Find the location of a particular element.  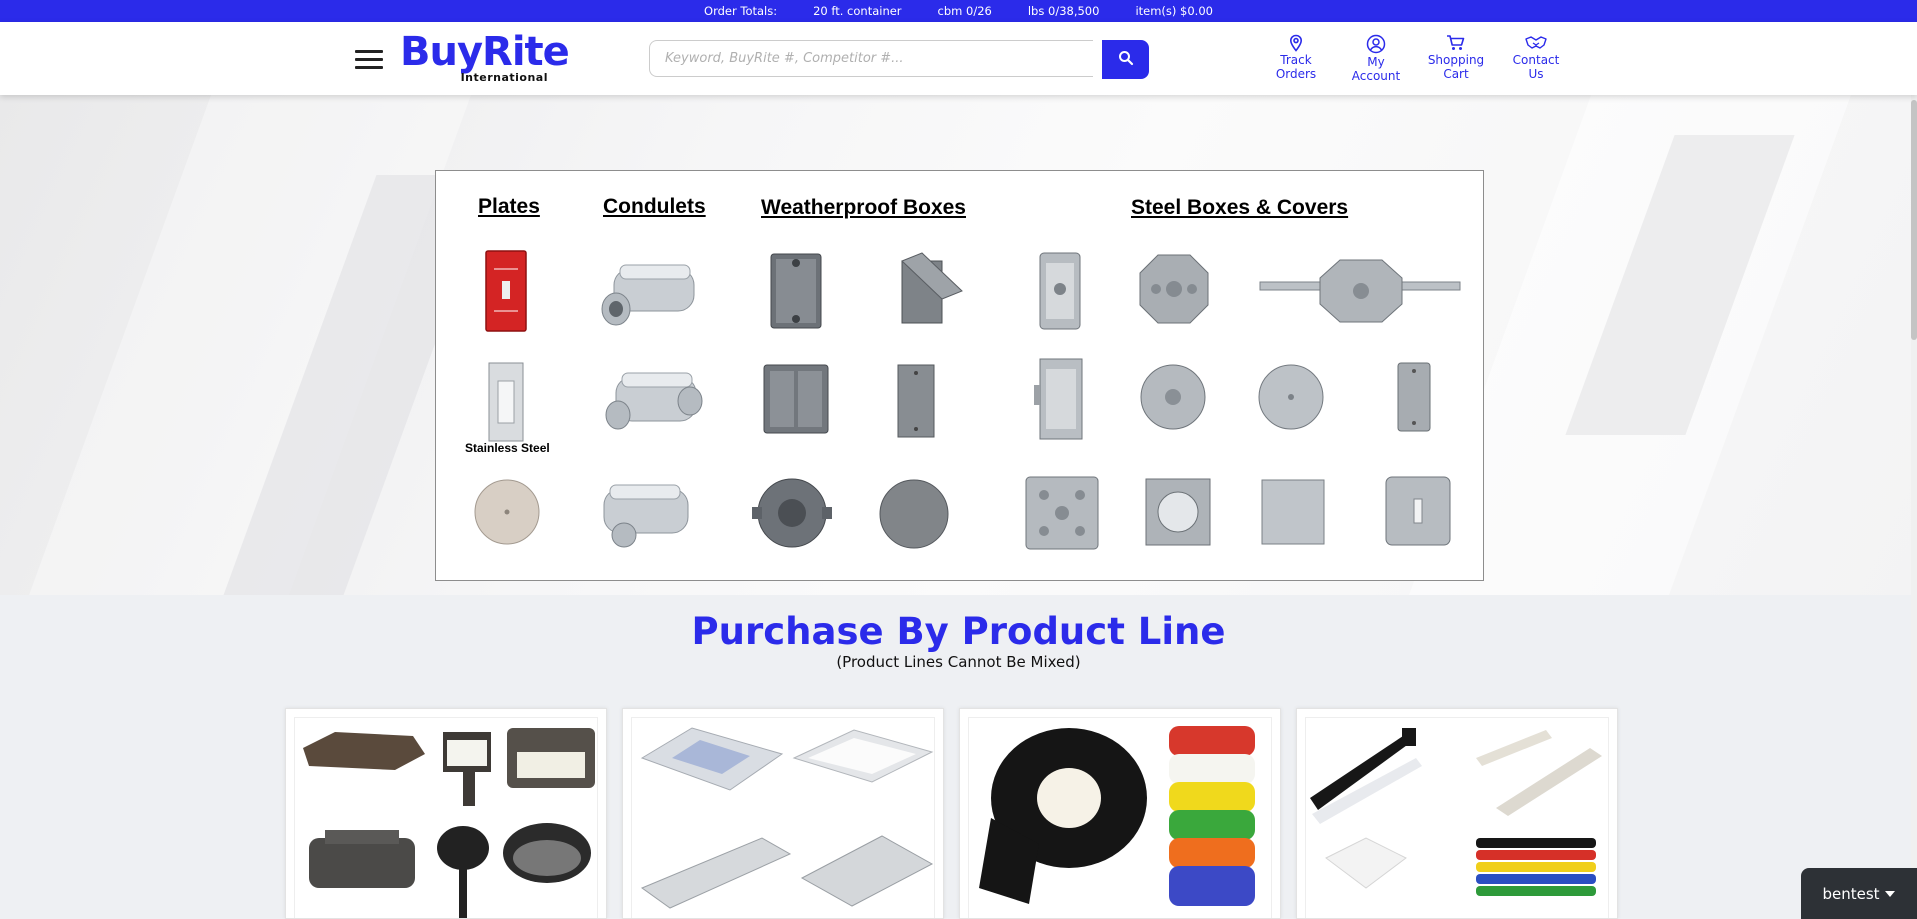

square-switch-cover-image is located at coordinates (1418, 511).